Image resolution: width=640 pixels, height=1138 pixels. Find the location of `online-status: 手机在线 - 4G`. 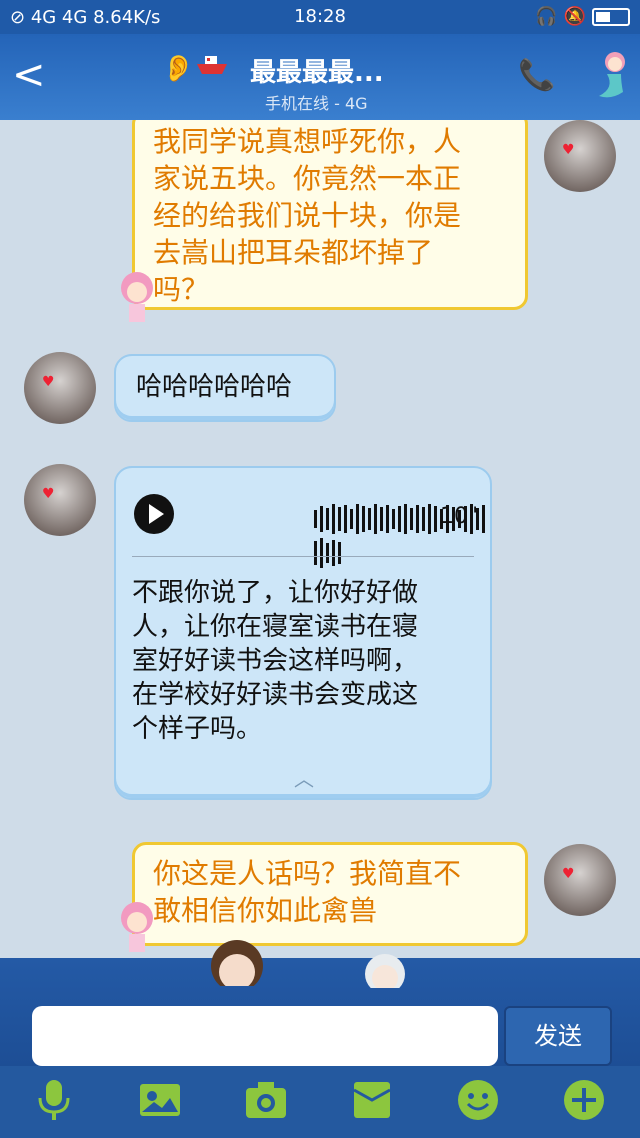

online-status: 手机在线 - 4G is located at coordinates (316, 103).